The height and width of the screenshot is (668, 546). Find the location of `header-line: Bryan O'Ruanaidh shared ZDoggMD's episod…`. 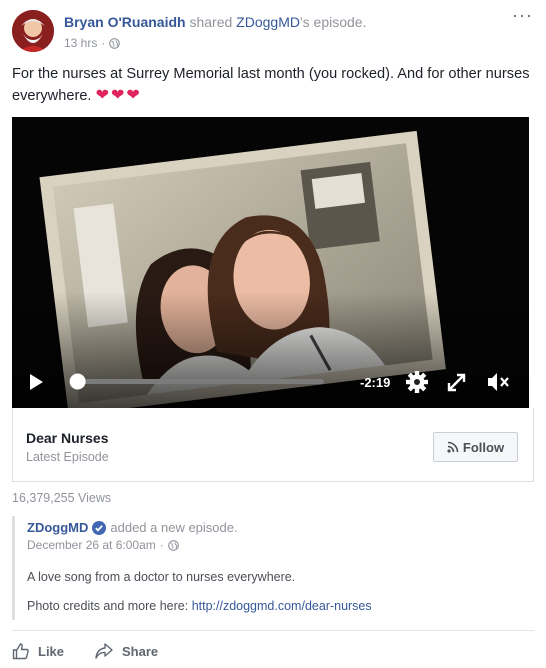

header-line: Bryan O'Ruanaidh shared ZDoggMD's episod… is located at coordinates (215, 22).